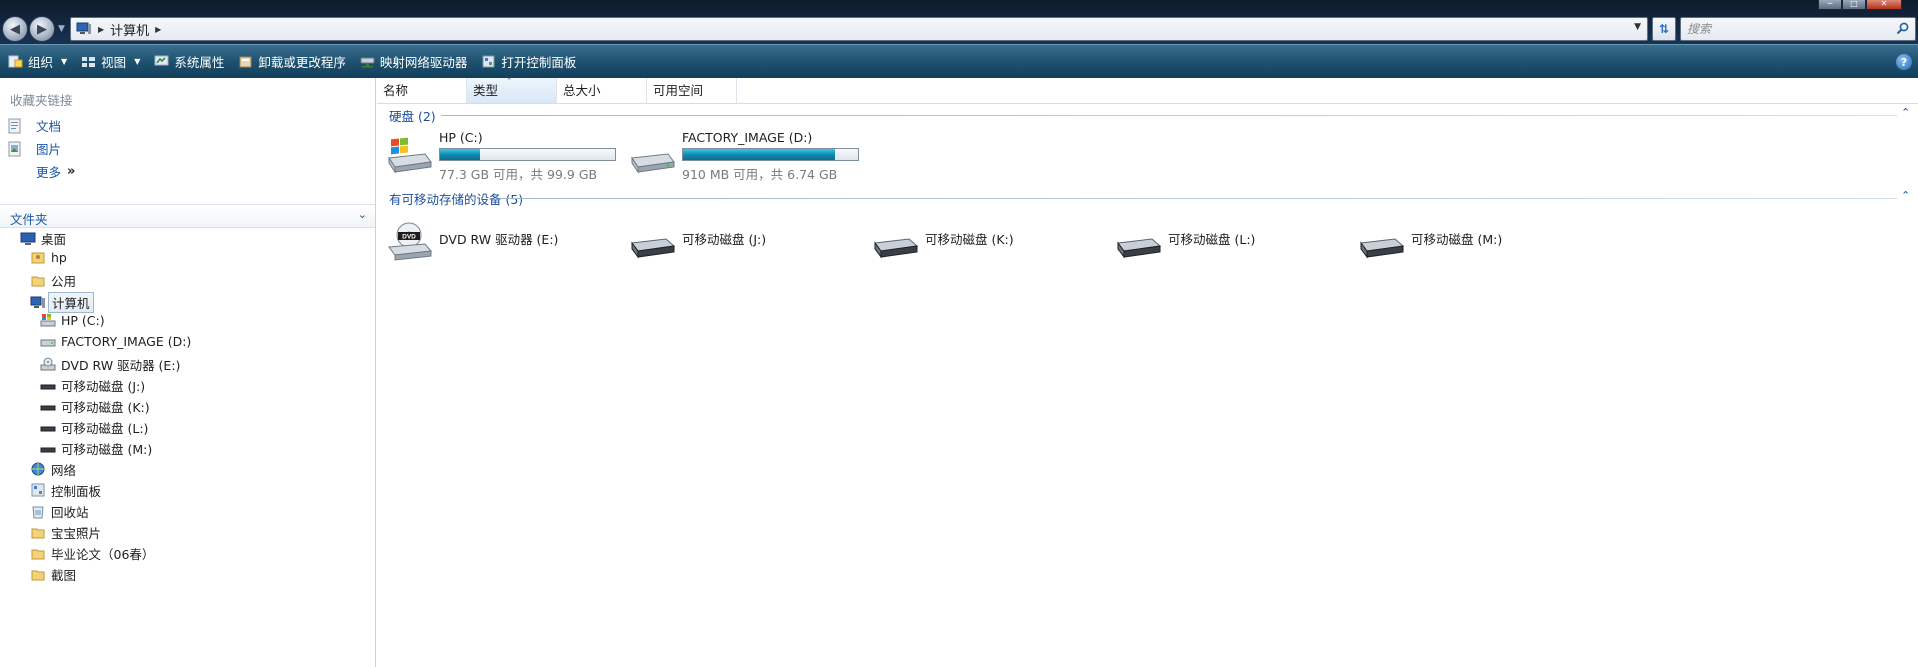  I want to click on tree-item-desktop: 桌面, so click(43, 238).